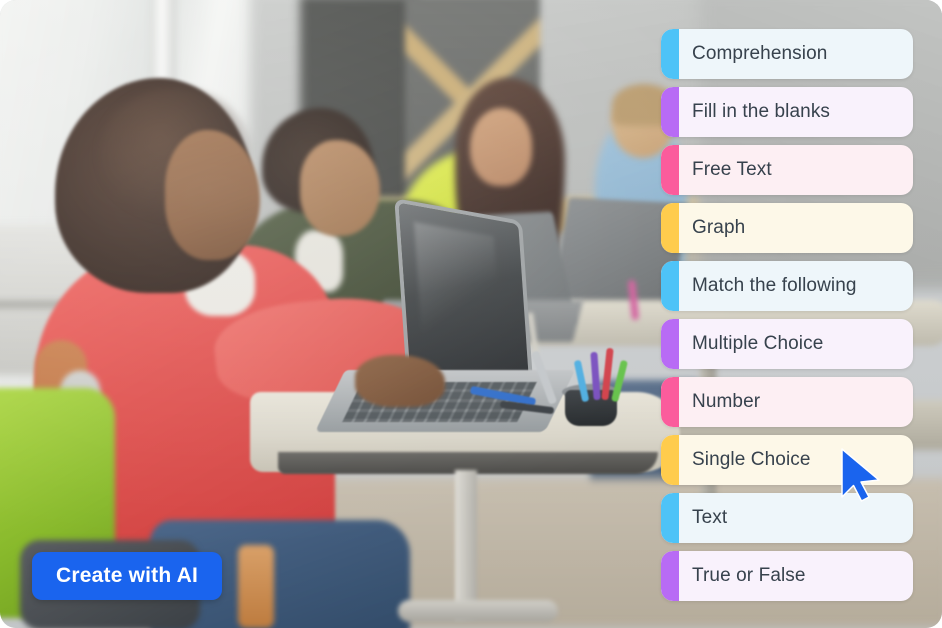 The image size is (942, 628). What do you see at coordinates (787, 228) in the screenshot?
I see `question-type-item: Graph` at bounding box center [787, 228].